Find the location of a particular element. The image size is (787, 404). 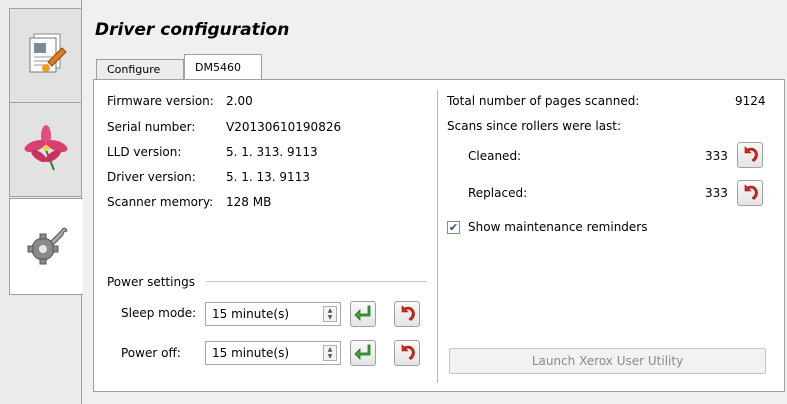

column-divider is located at coordinates (437, 236).